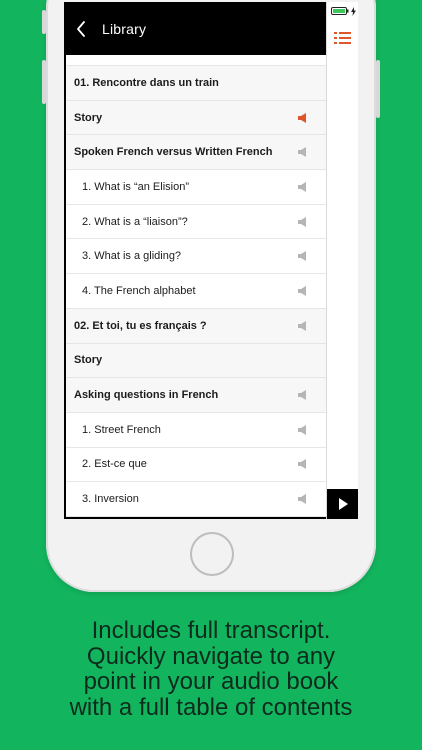  Describe the element at coordinates (196, 499) in the screenshot. I see `toc-row: 3. Inversion` at that location.